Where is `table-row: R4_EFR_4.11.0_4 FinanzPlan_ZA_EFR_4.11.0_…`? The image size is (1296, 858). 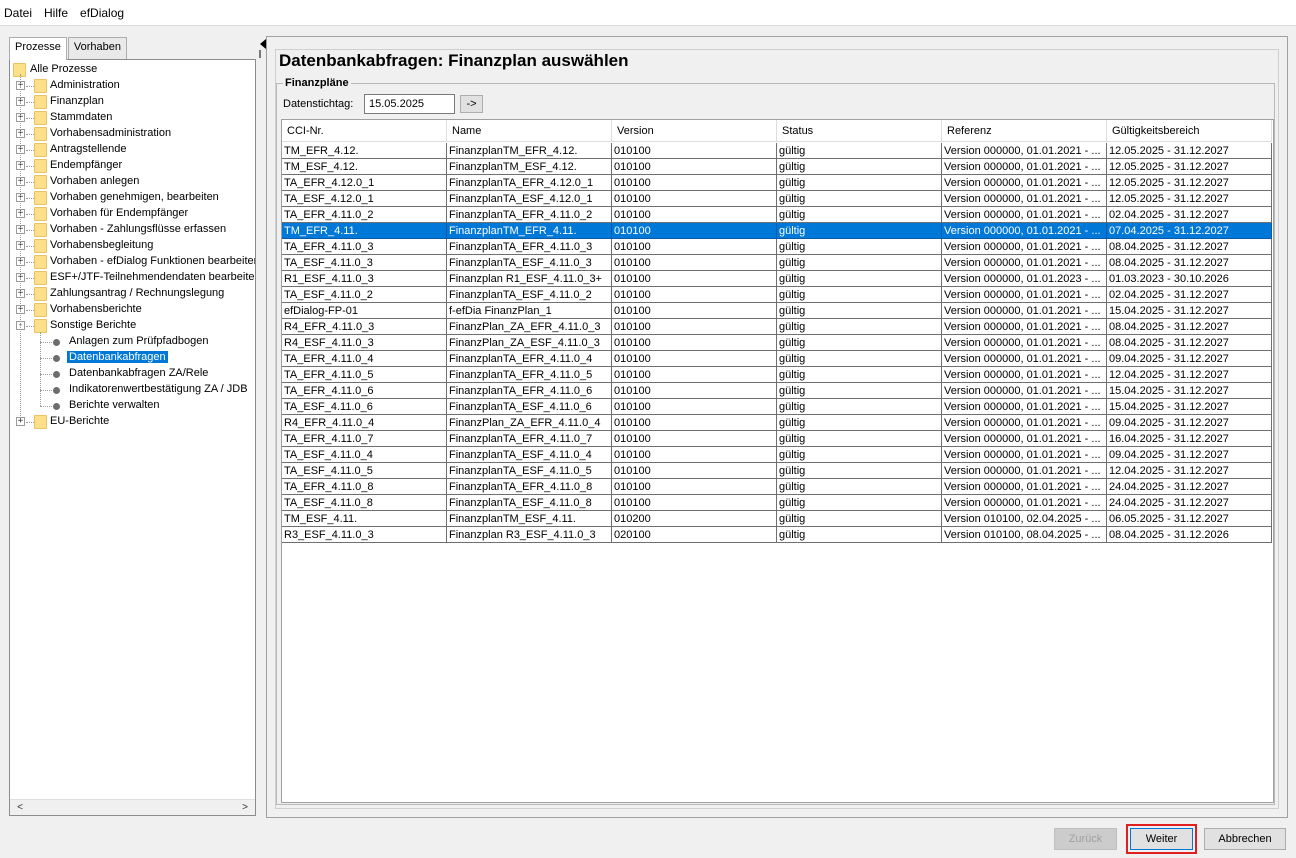 table-row: R4_EFR_4.11.0_4 FinanzPlan_ZA_EFR_4.11.0_… is located at coordinates (777, 423).